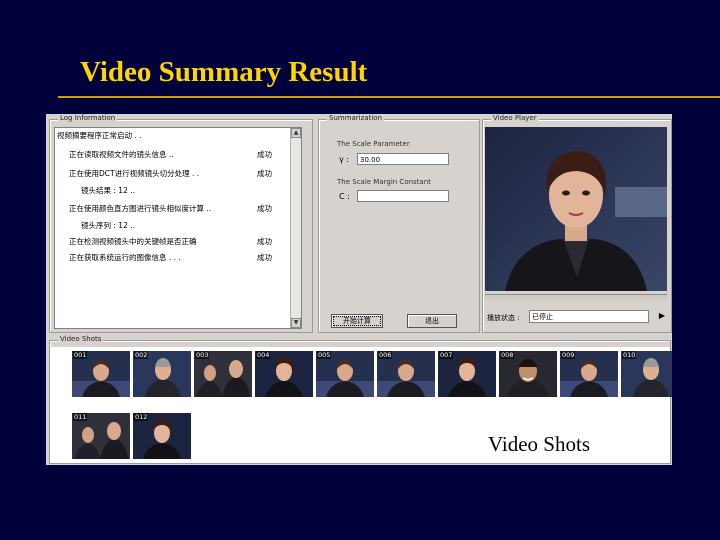  Describe the element at coordinates (295, 228) in the screenshot. I see `log-scrollbar: ▲ ▼` at that location.